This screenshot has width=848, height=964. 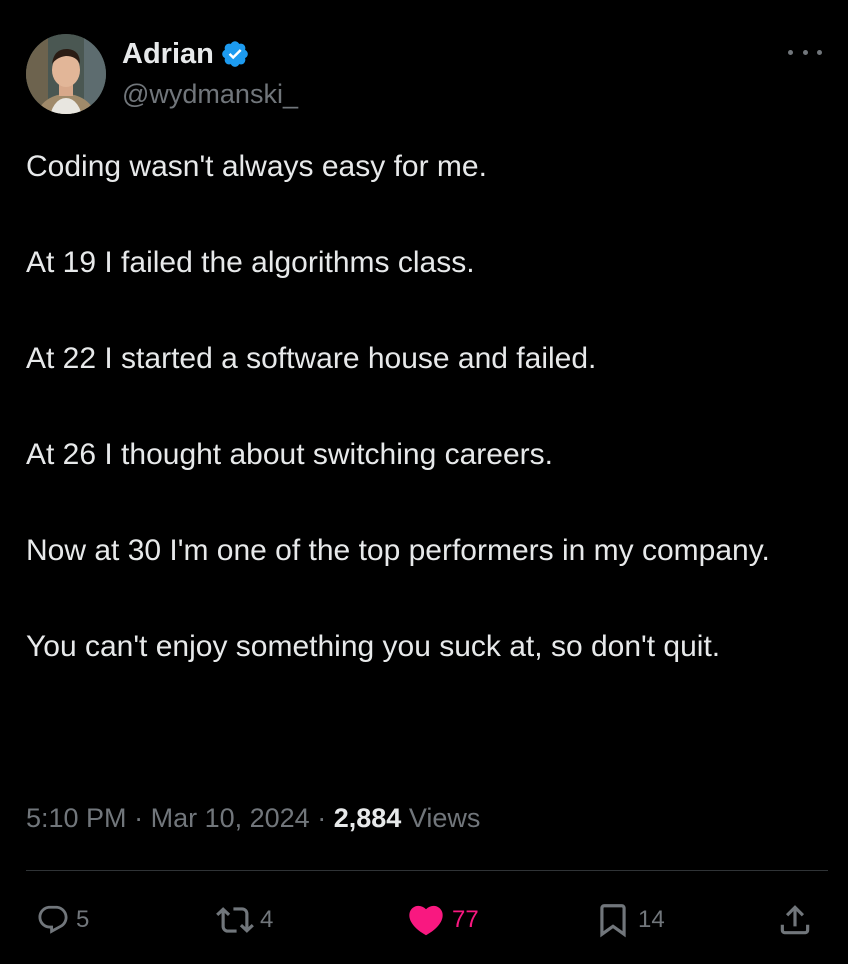 I want to click on share-button, so click(x=795, y=920).